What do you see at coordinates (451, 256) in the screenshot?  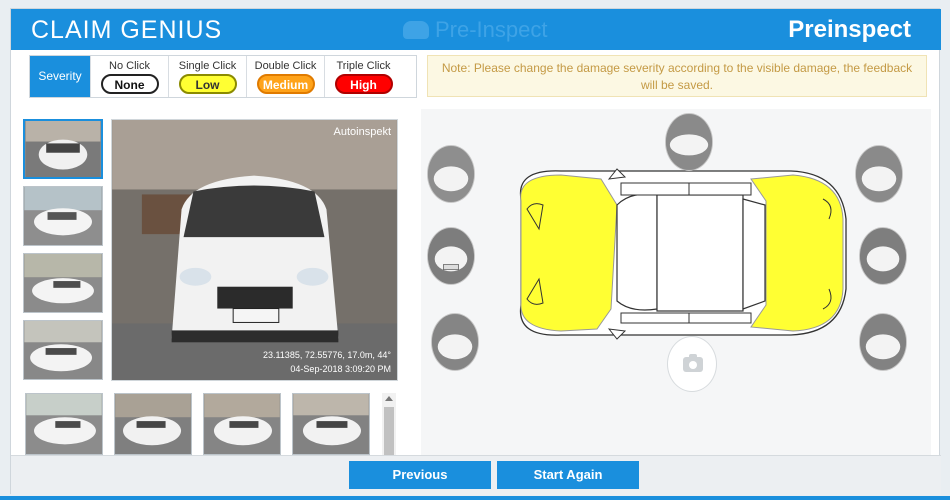 I see `angle-photo-front` at bounding box center [451, 256].